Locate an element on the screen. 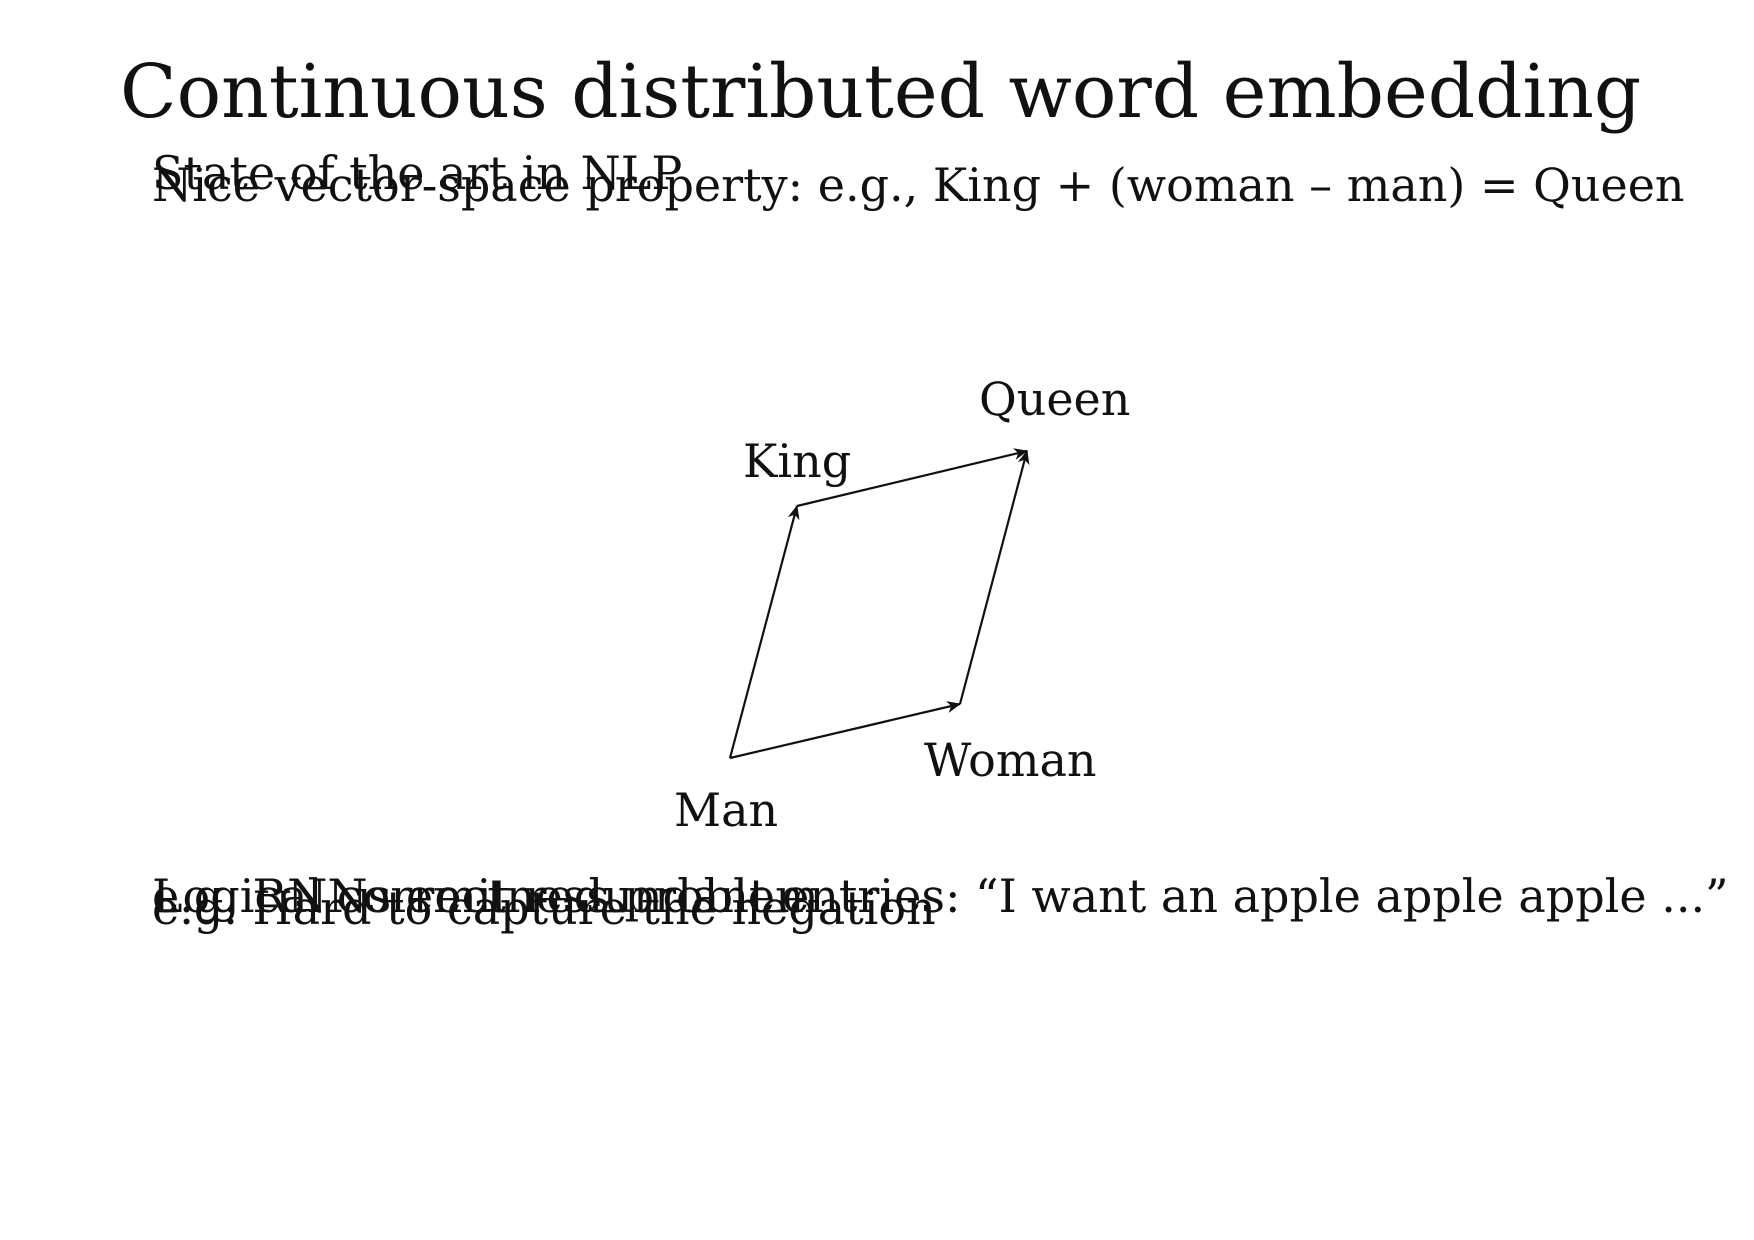 The width and height of the screenshot is (1754, 1240). label-woman: Woman is located at coordinates (1010, 760).